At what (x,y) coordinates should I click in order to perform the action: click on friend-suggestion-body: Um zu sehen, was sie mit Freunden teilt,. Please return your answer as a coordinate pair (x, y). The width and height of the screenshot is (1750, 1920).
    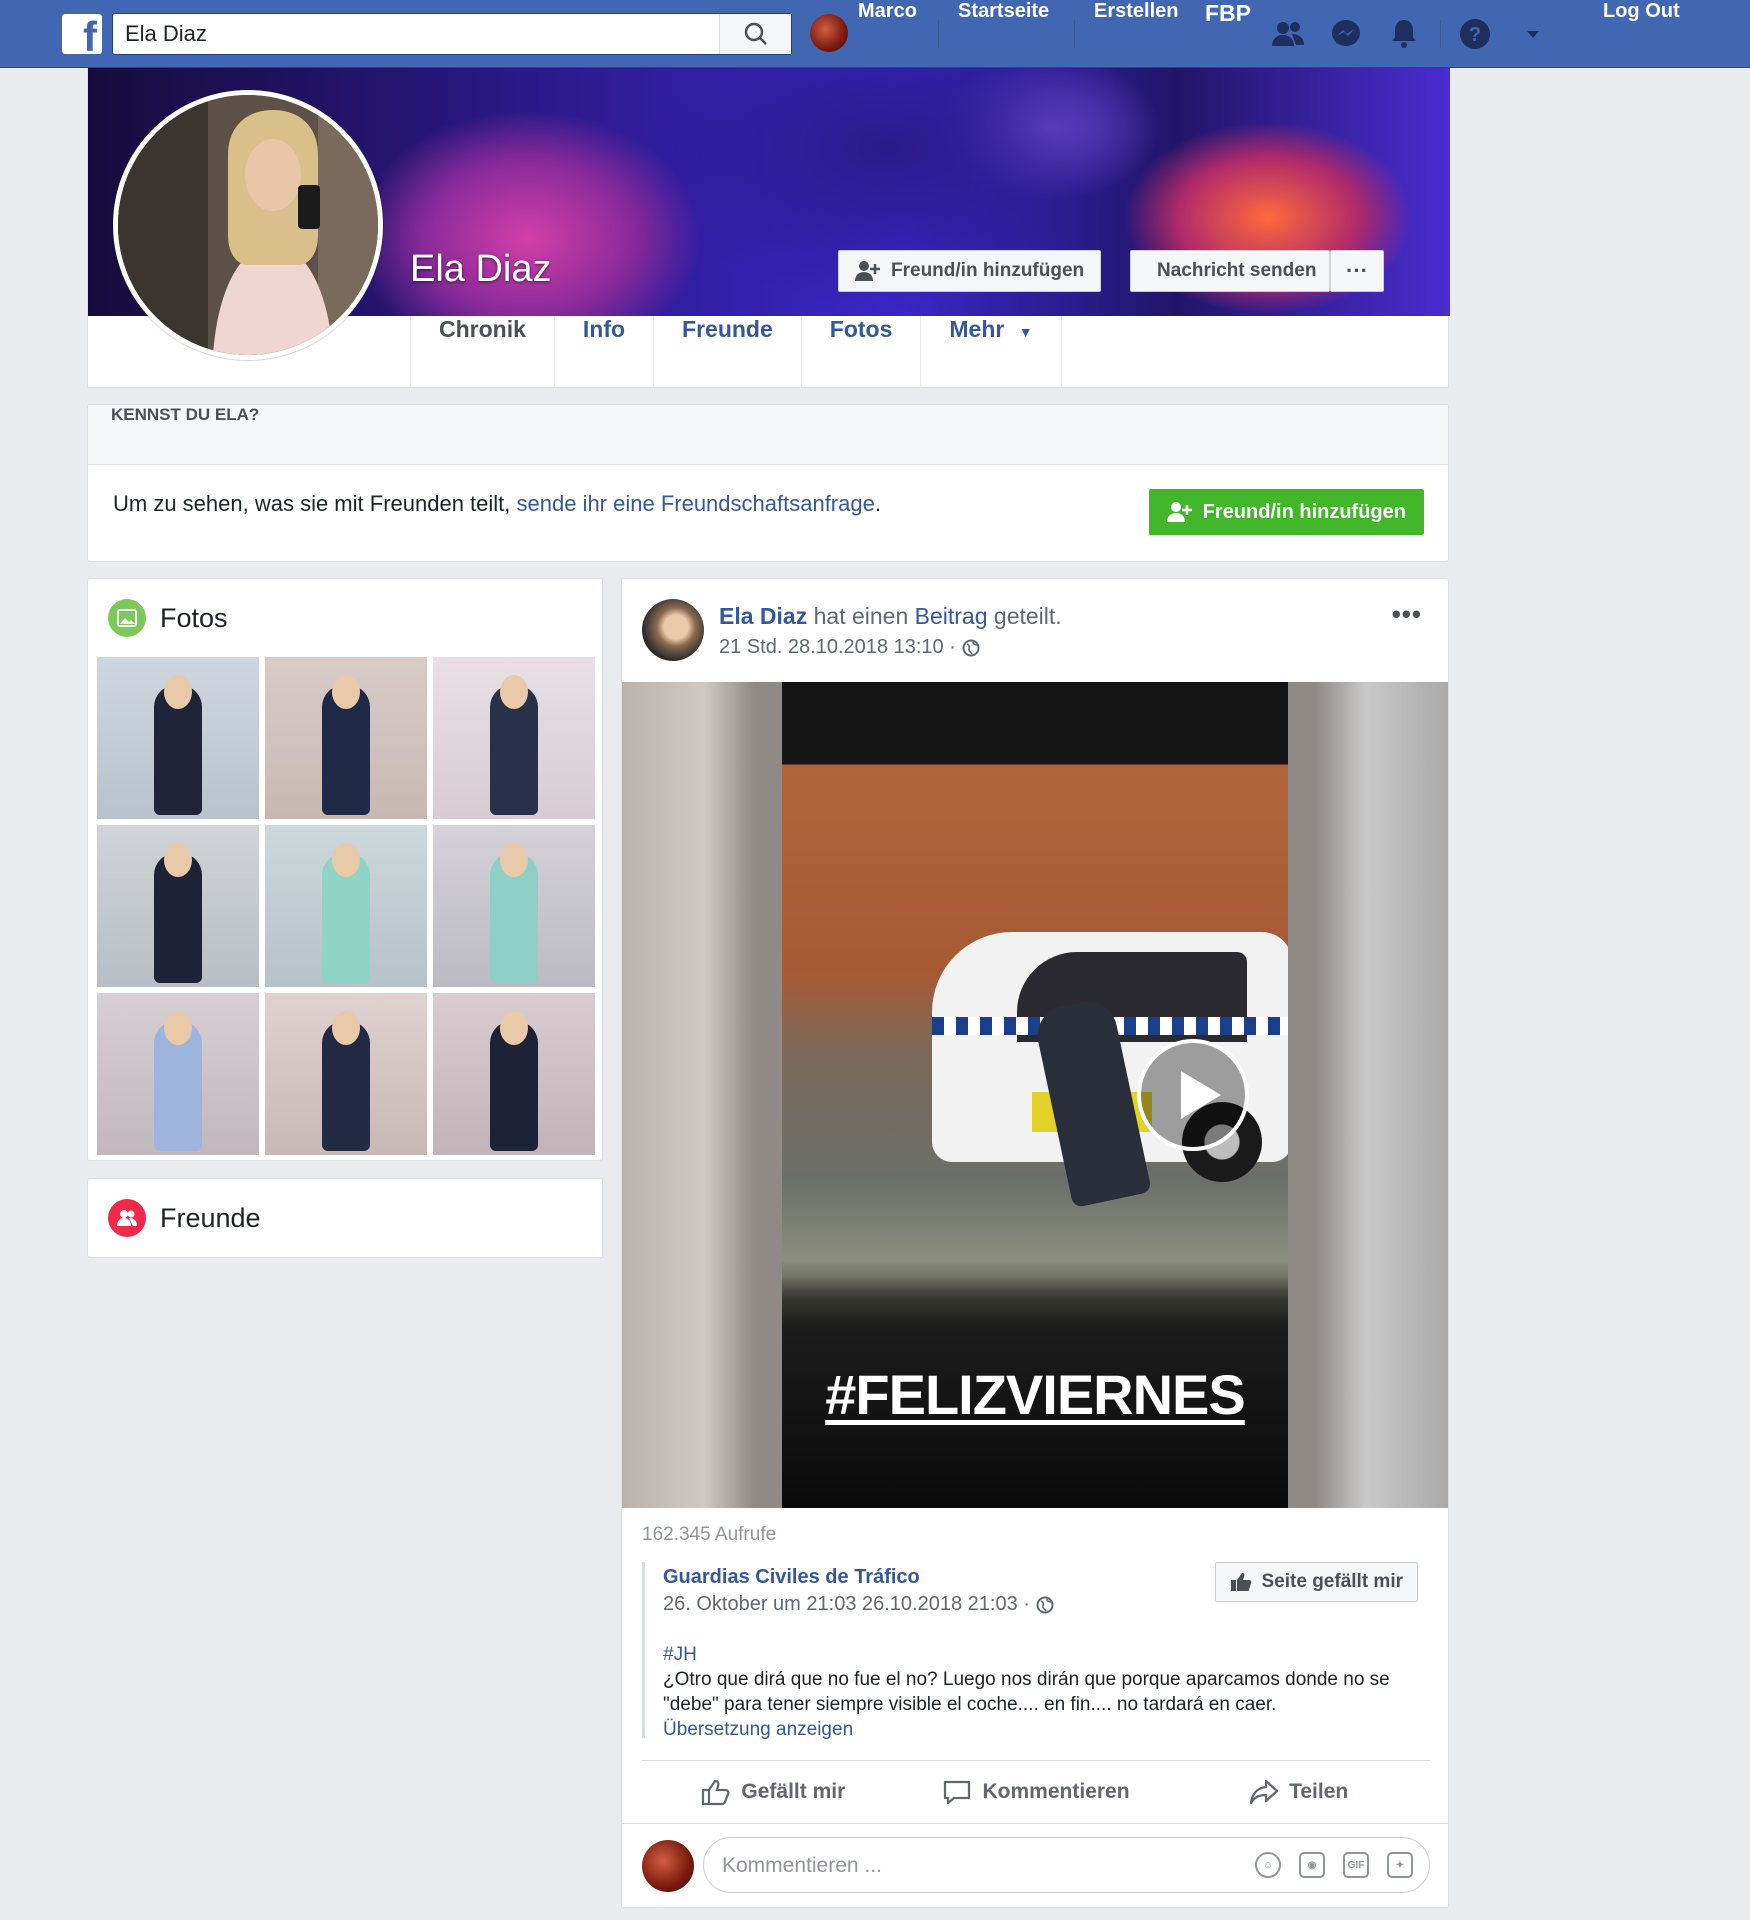
    Looking at the image, I should click on (315, 503).